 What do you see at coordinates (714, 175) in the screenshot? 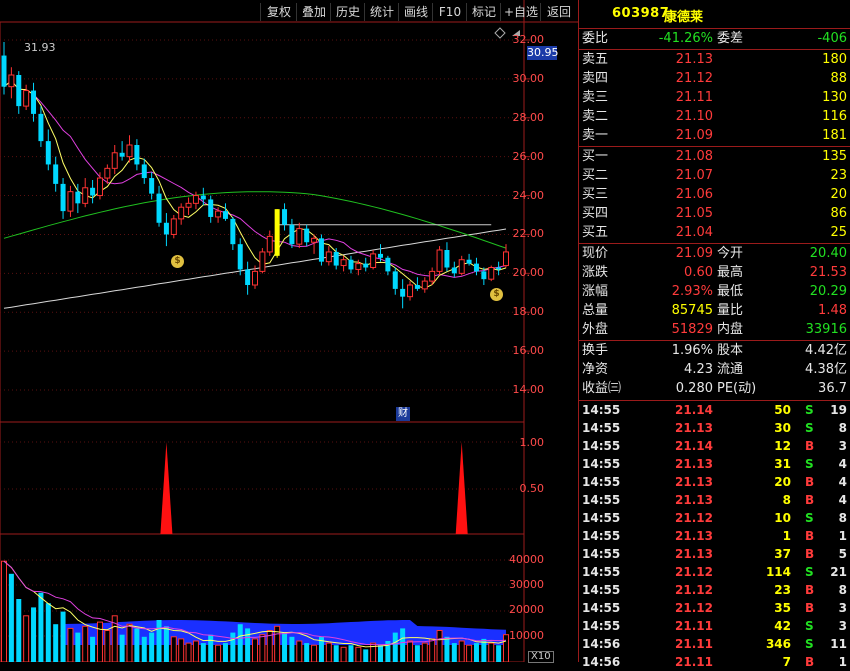
I see `bid-row: 买二 21.07 23` at bounding box center [714, 175].